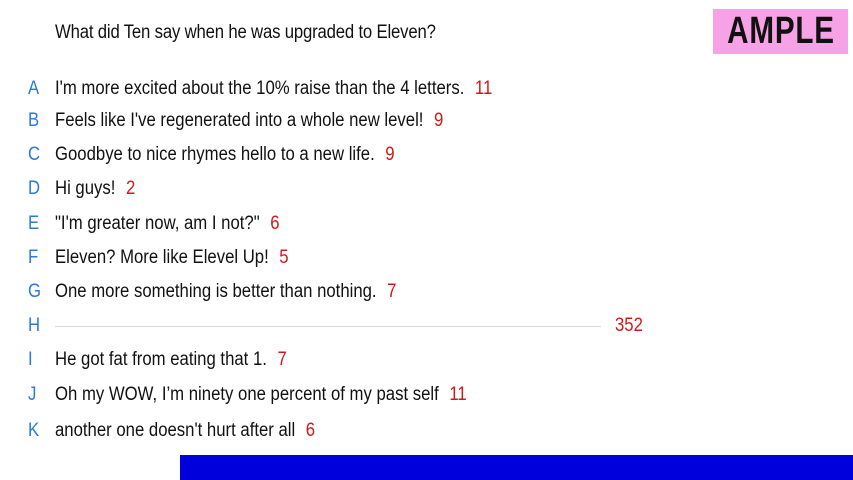 This screenshot has height=480, width=853. Describe the element at coordinates (426, 360) in the screenshot. I see `answer-row-i: I He got fat from eating that 1. 7` at that location.